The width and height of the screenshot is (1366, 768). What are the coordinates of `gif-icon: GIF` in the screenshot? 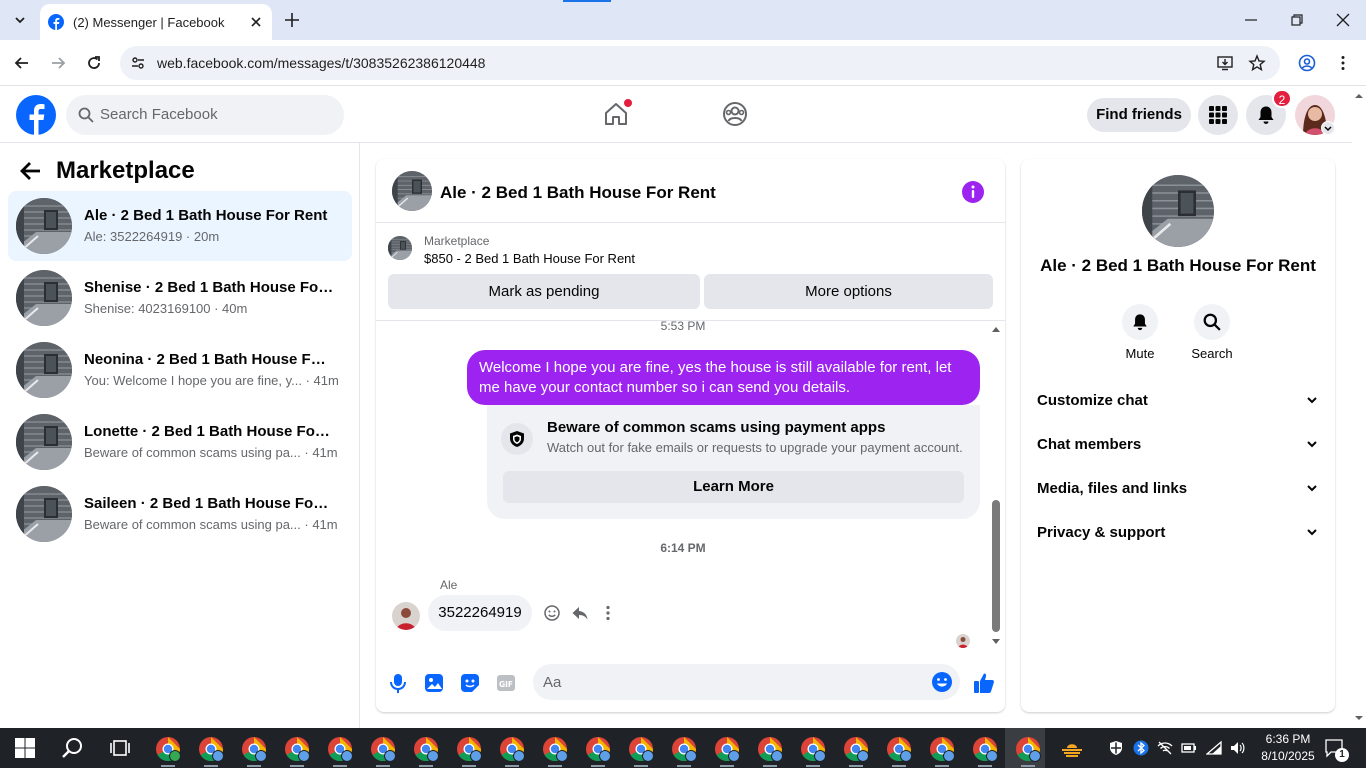 It's located at (506, 683).